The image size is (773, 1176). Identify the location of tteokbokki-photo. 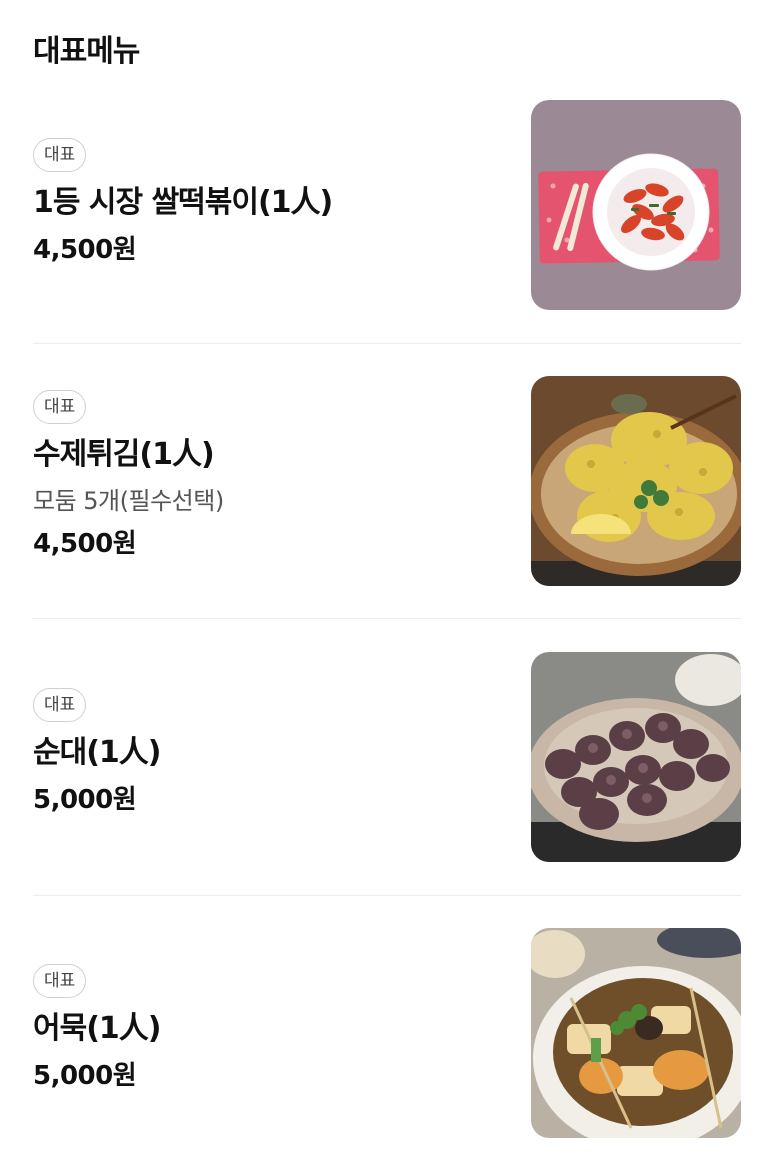
(636, 205).